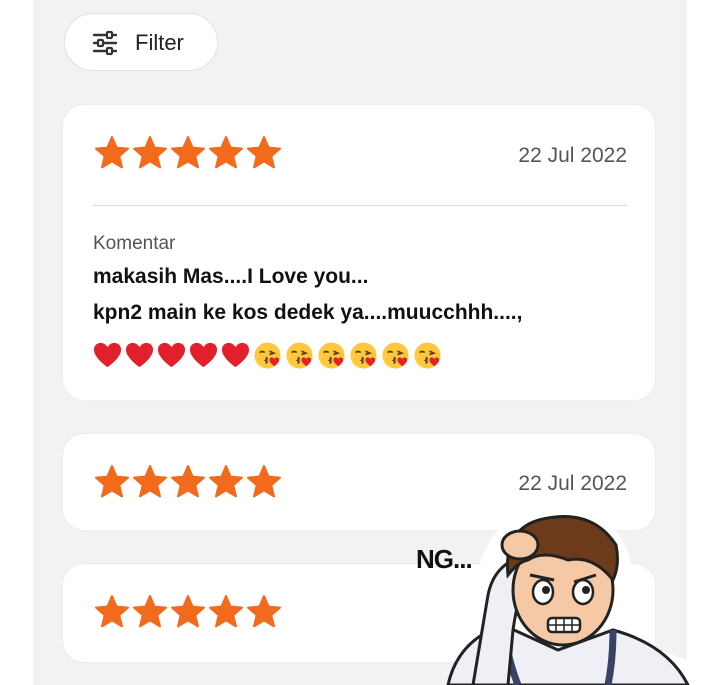 The height and width of the screenshot is (685, 719). Describe the element at coordinates (159, 42) in the screenshot. I see `filter-label: Filter` at that location.